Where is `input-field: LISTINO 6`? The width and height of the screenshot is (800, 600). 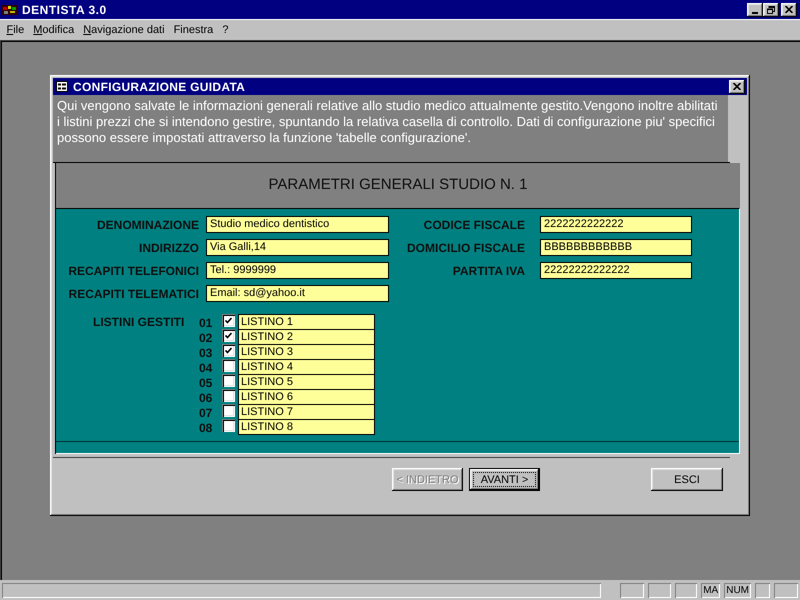
input-field: LISTINO 6 is located at coordinates (306, 397).